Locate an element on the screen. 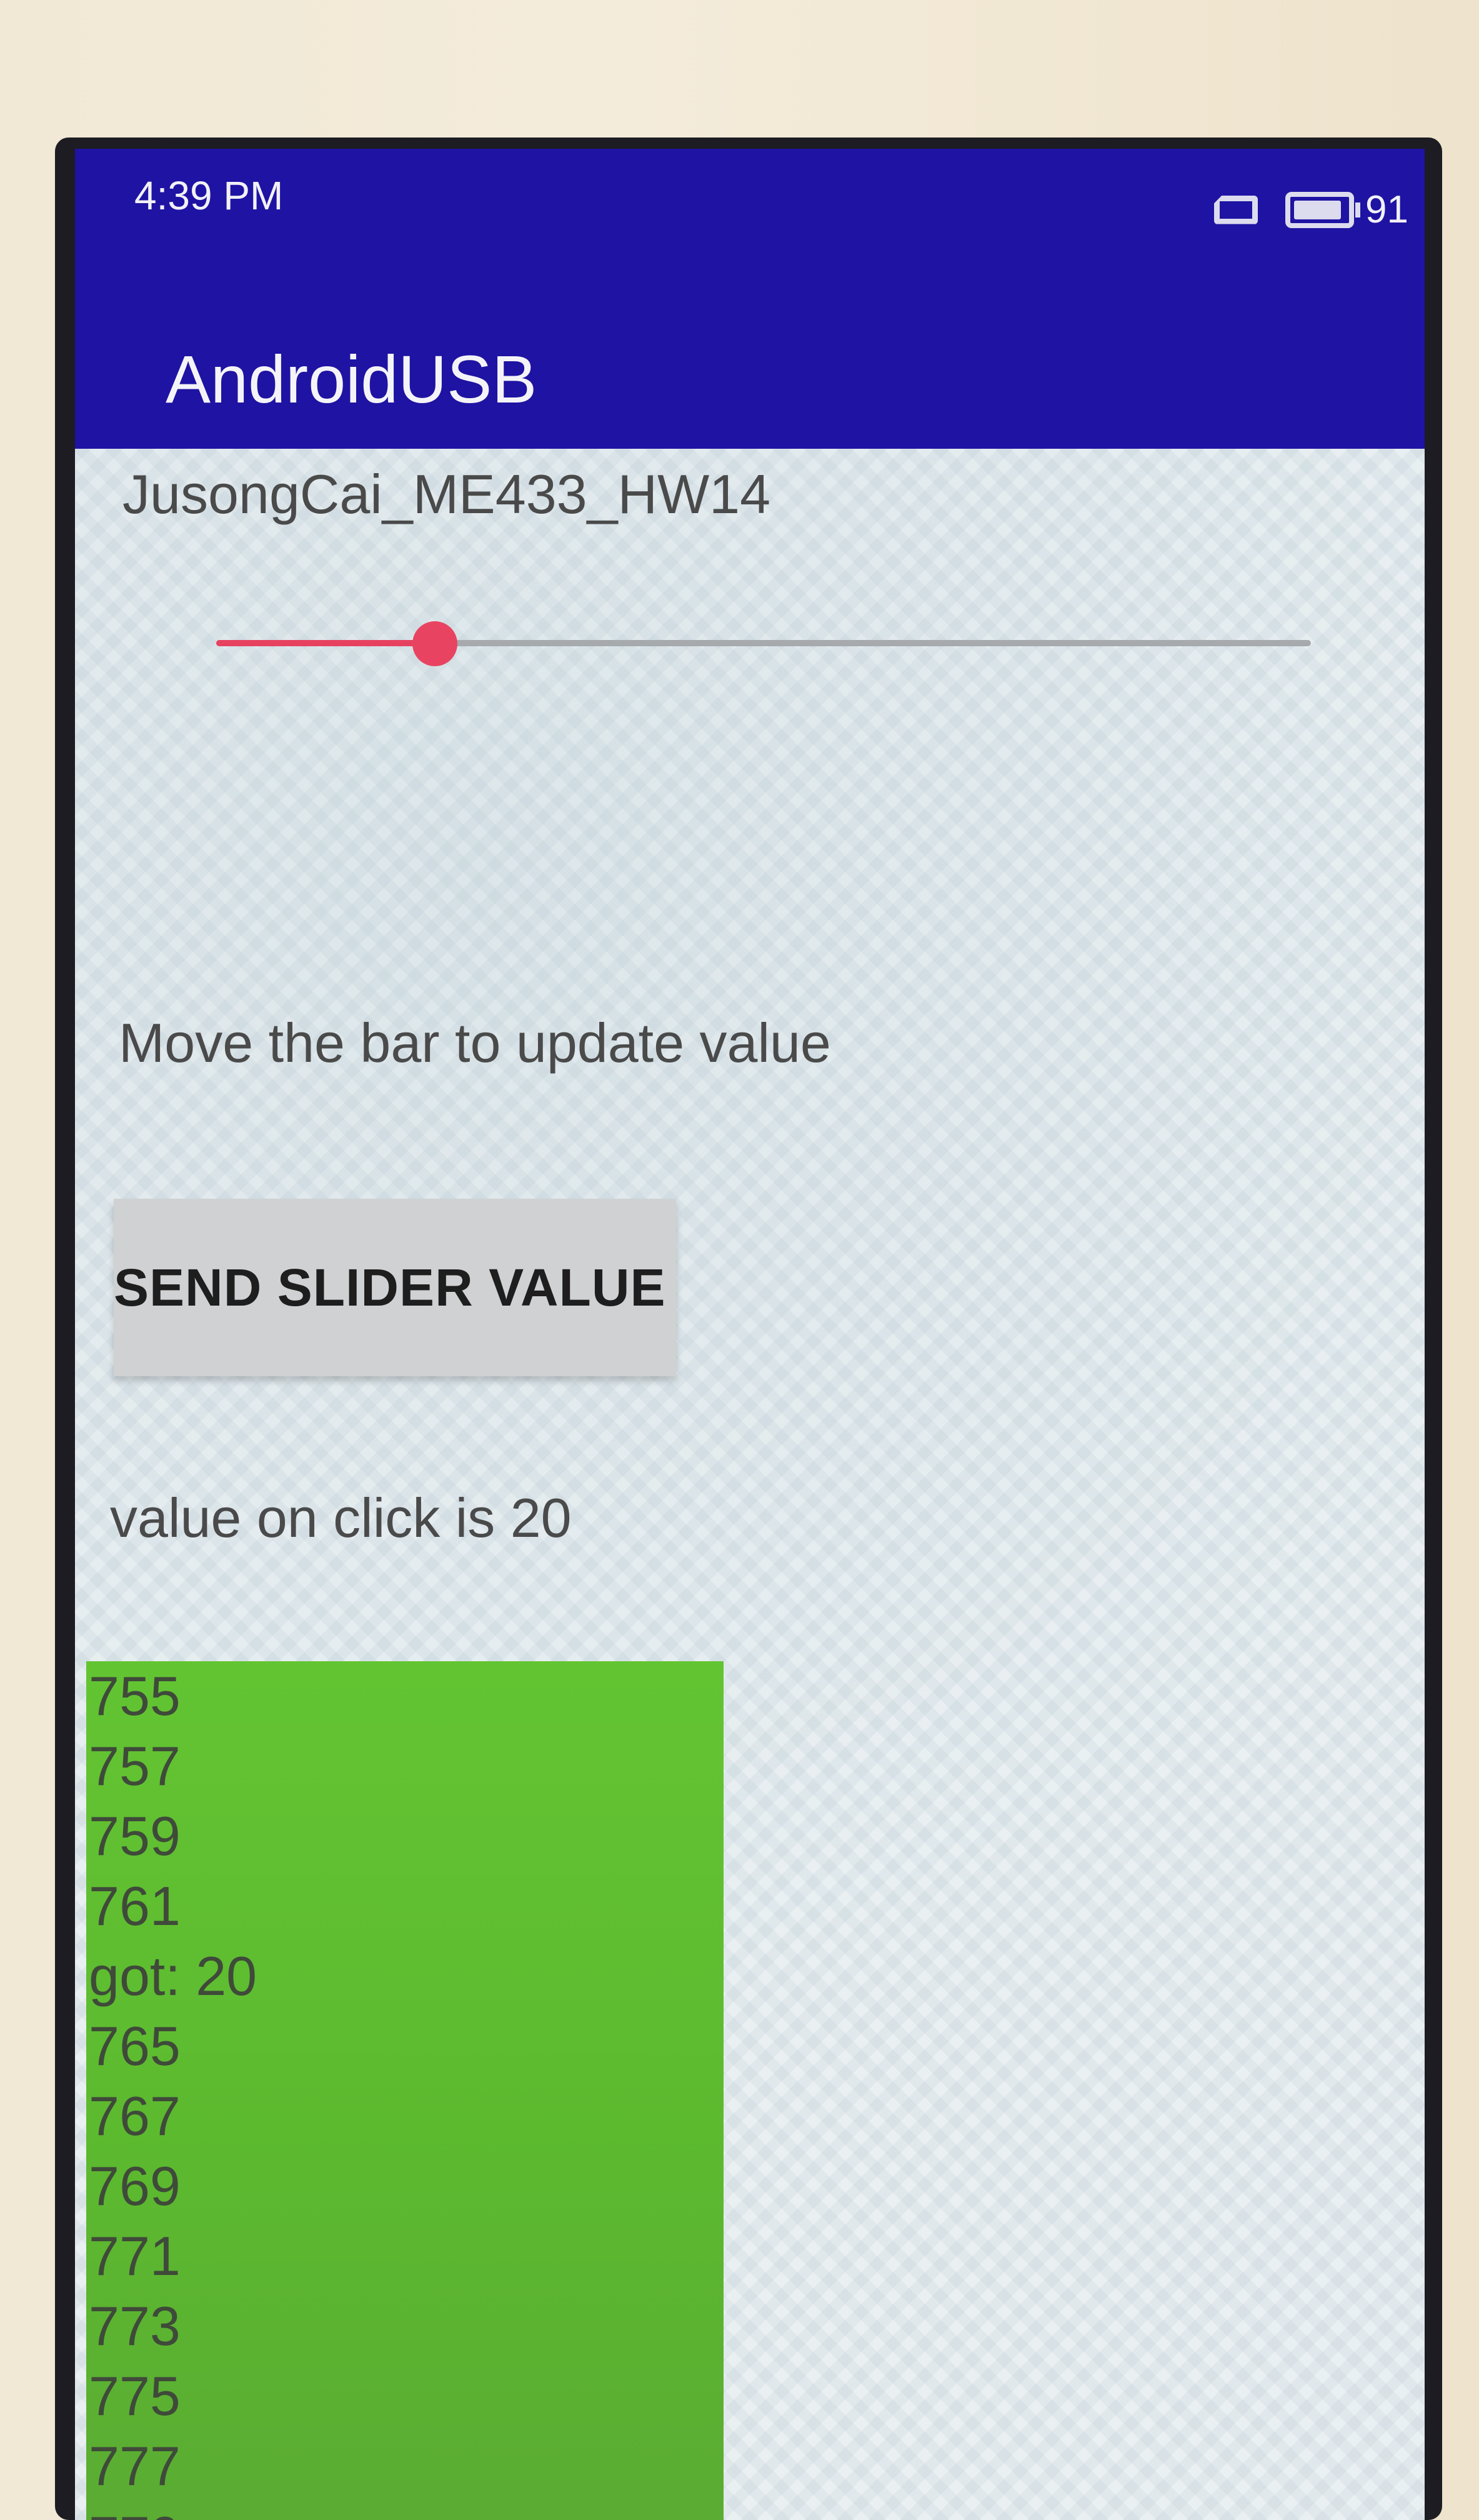 This screenshot has width=1479, height=2520. slider-active-track is located at coordinates (326, 643).